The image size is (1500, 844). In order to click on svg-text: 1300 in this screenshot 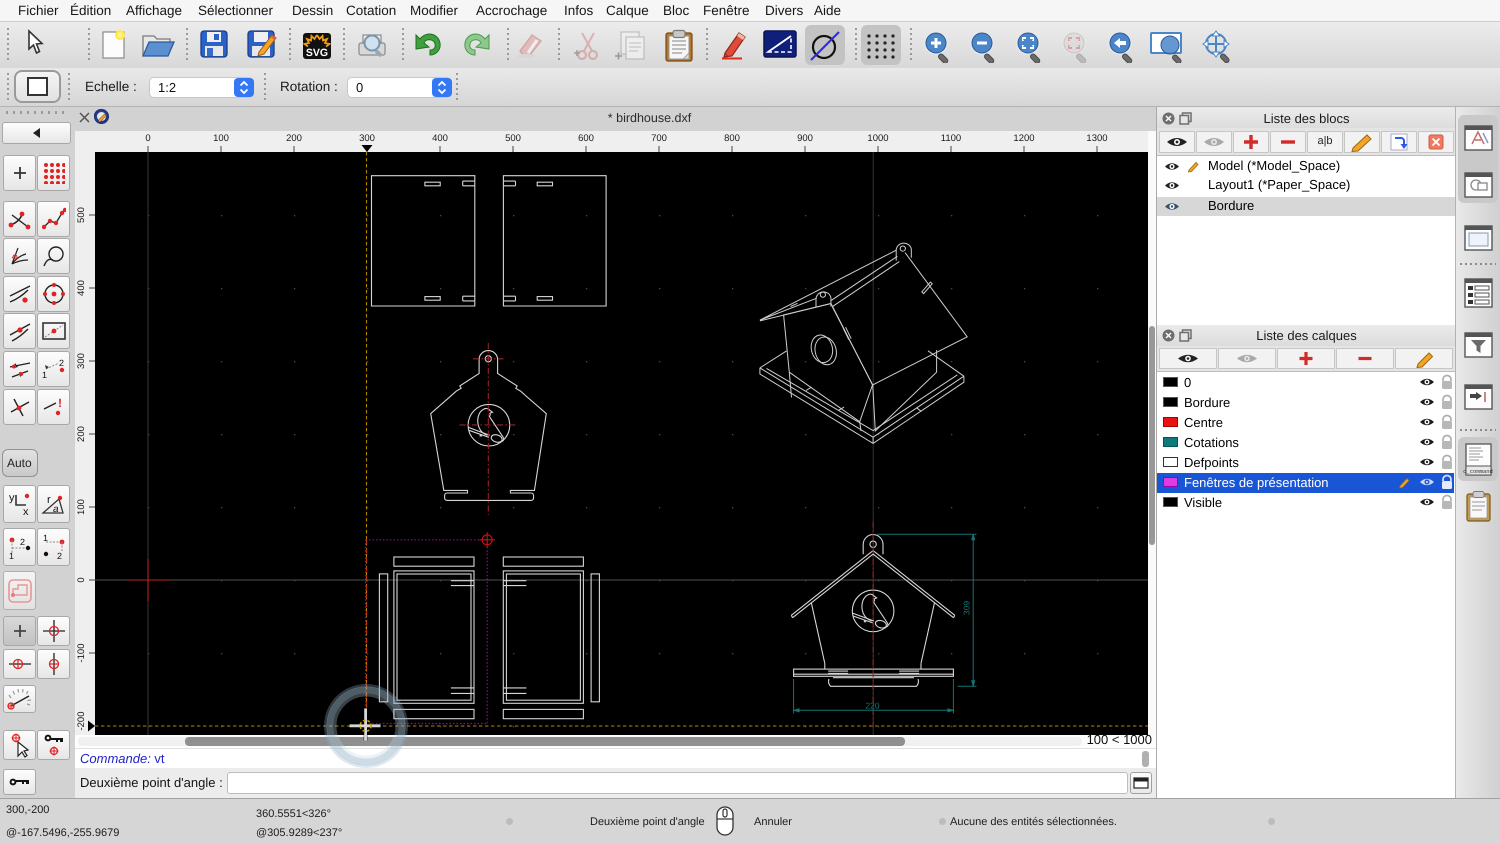, I will do `click(1096, 138)`.